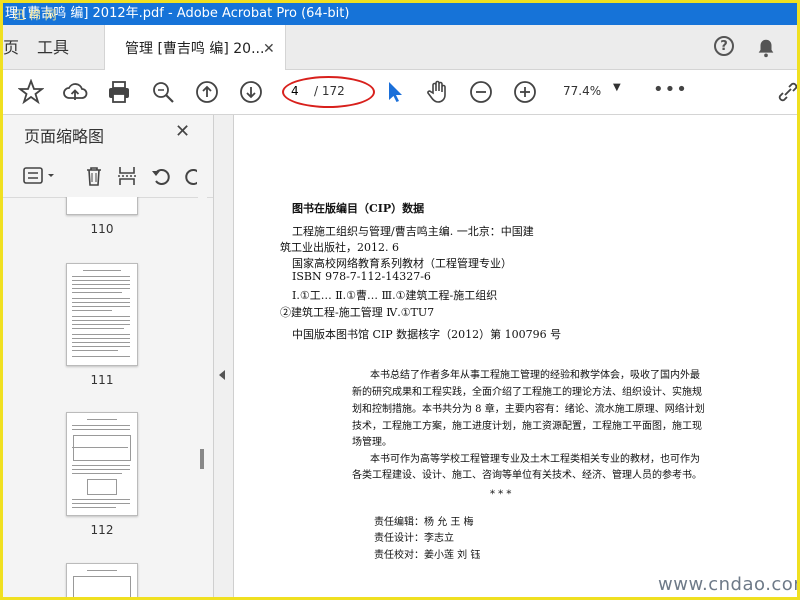 The width and height of the screenshot is (800, 600). Describe the element at coordinates (402, 263) in the screenshot. I see `cip-line: 国家高校网络教育系列教材（工程管理专业）` at that location.